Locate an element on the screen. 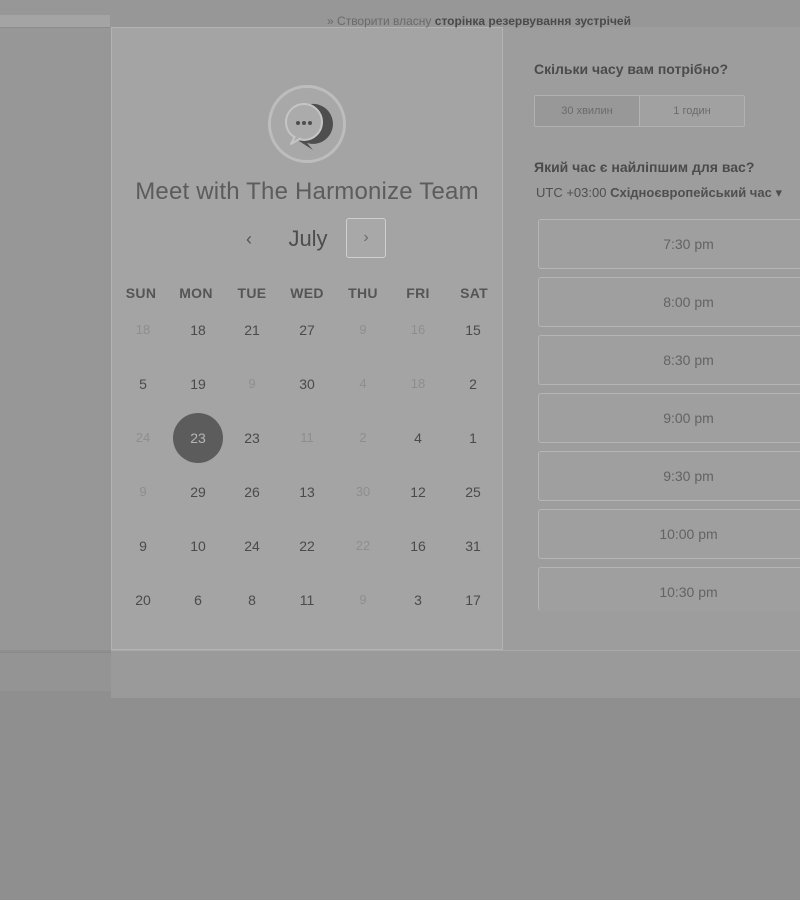  calendar-day: 31 is located at coordinates (473, 546).